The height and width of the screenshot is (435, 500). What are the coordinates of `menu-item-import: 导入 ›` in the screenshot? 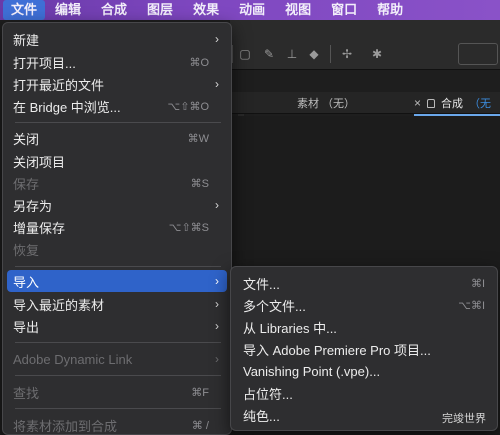 It's located at (117, 281).